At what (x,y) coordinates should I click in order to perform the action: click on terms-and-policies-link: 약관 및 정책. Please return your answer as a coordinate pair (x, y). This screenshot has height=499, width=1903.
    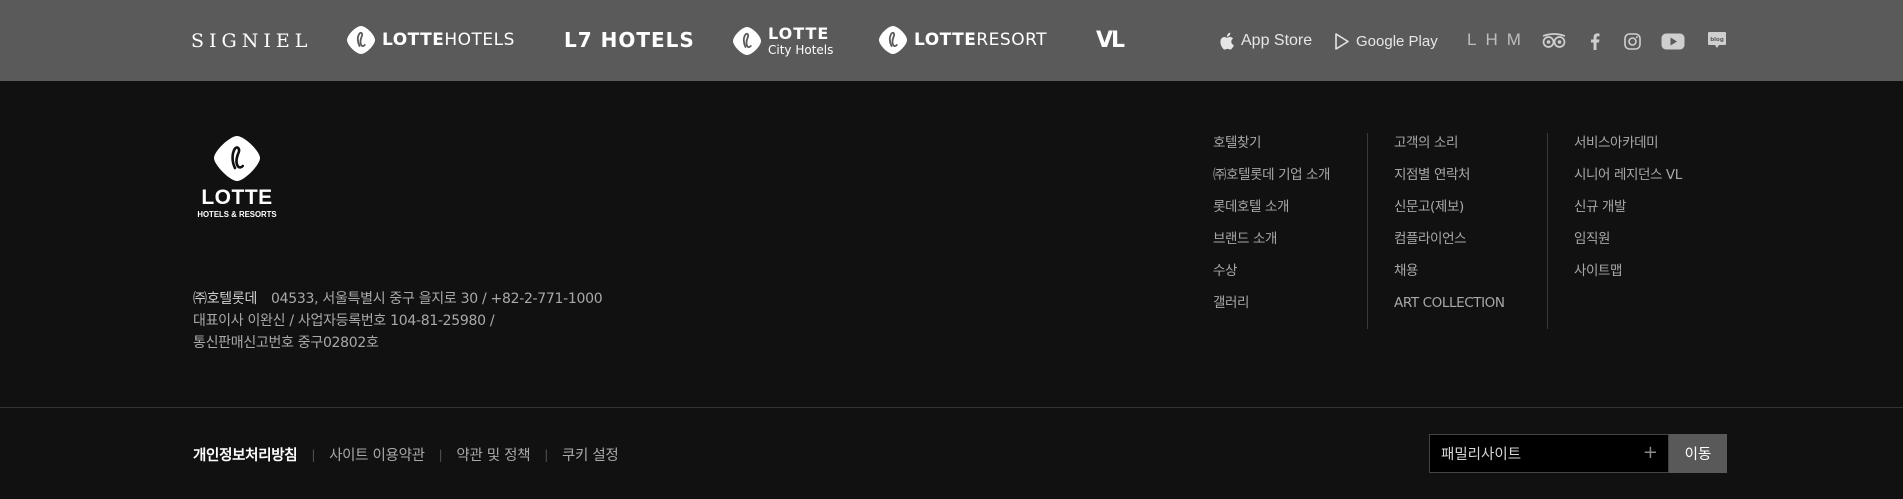
    Looking at the image, I should click on (493, 454).